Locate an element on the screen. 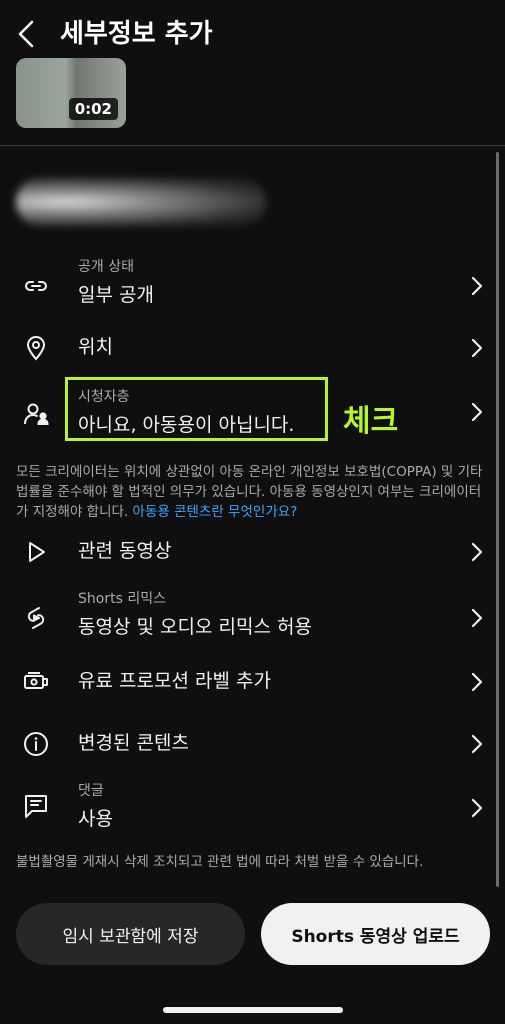 The width and height of the screenshot is (505, 1024). back-button is located at coordinates (26, 34).